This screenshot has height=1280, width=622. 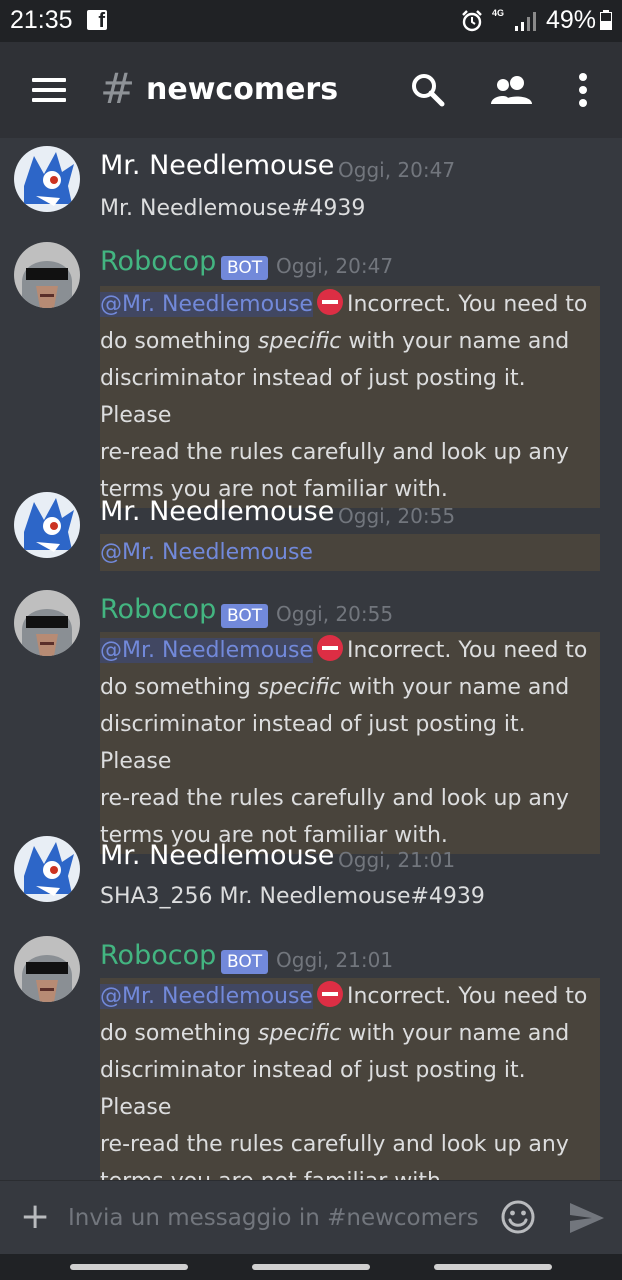 What do you see at coordinates (49, 90) in the screenshot?
I see `menu-icon` at bounding box center [49, 90].